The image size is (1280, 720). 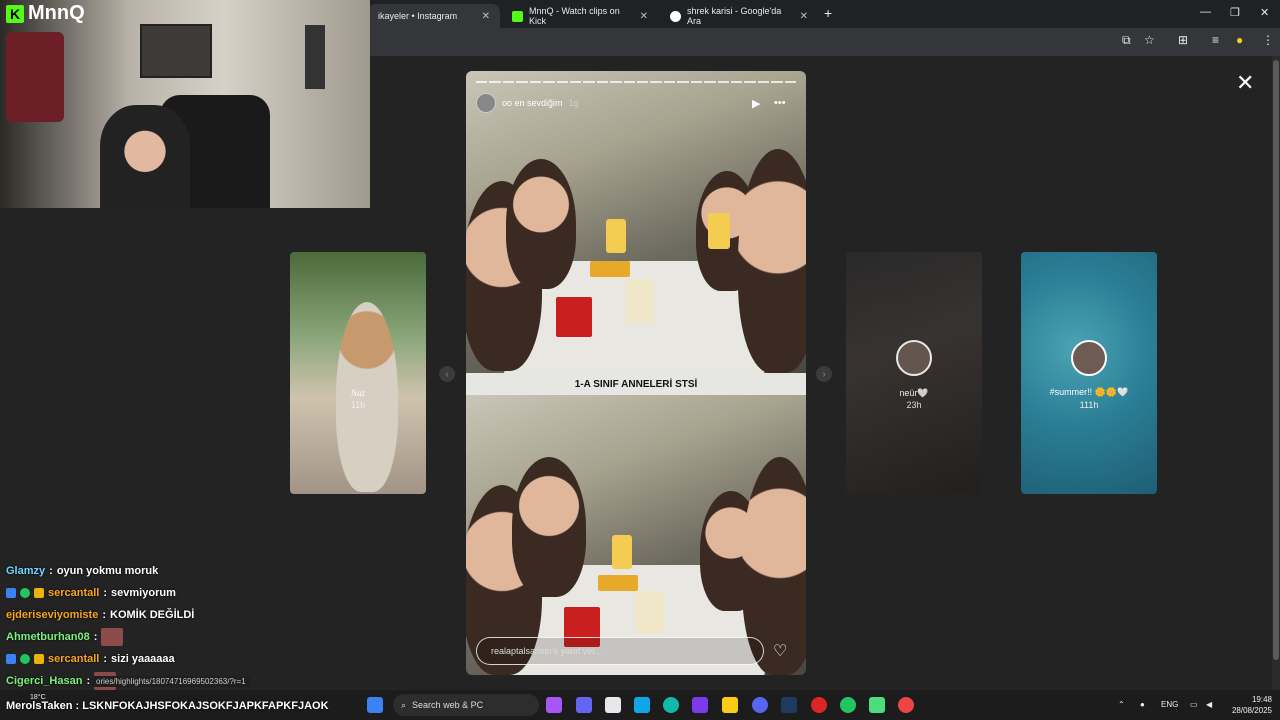 I want to click on side-story-name: #summer!! 🌼🌼🤍, so click(x=1089, y=392).